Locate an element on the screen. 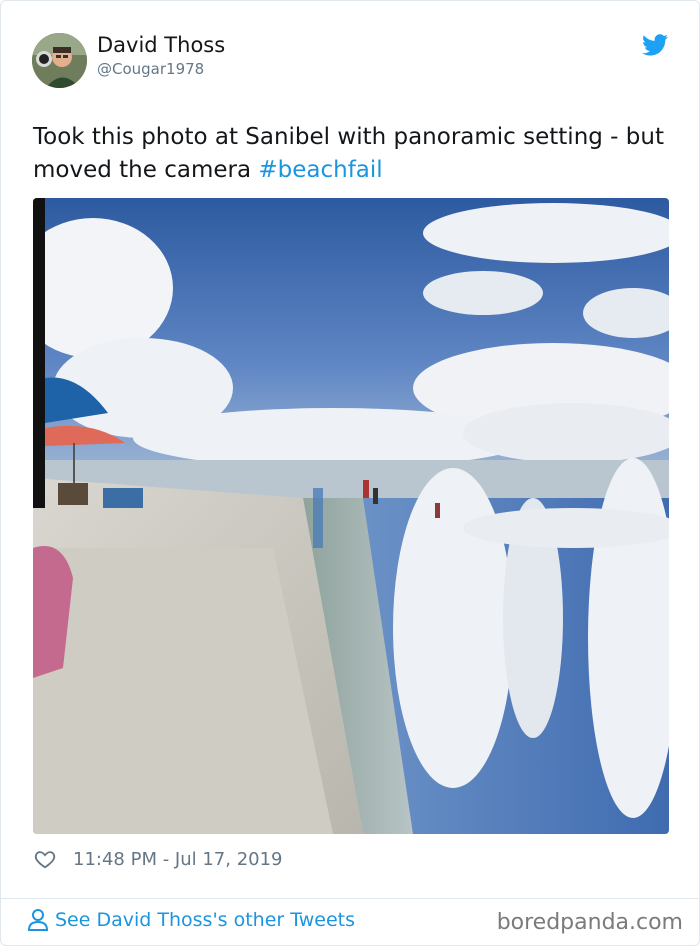 The height and width of the screenshot is (946, 700). author-avatar is located at coordinates (59, 60).